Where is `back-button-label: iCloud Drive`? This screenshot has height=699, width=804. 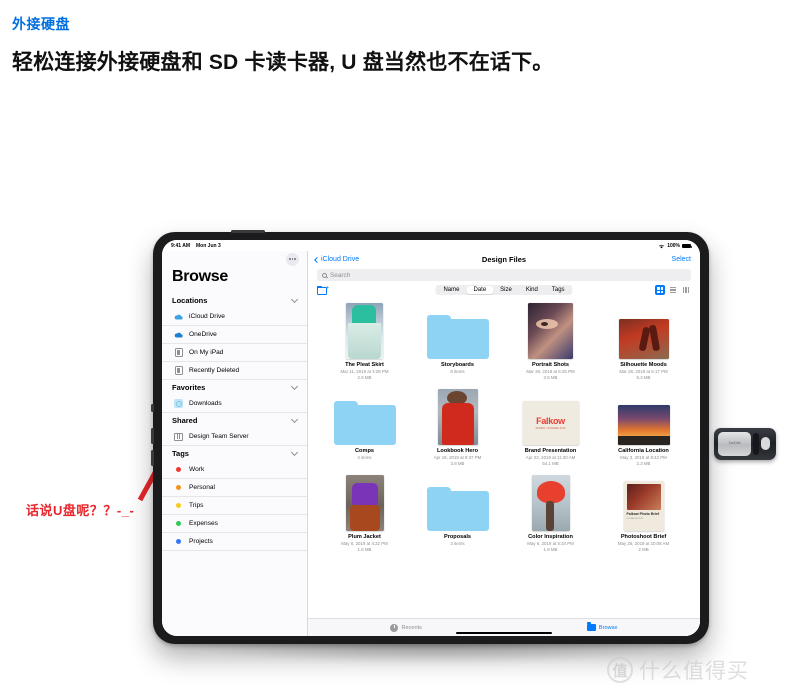 back-button-label: iCloud Drive is located at coordinates (340, 259).